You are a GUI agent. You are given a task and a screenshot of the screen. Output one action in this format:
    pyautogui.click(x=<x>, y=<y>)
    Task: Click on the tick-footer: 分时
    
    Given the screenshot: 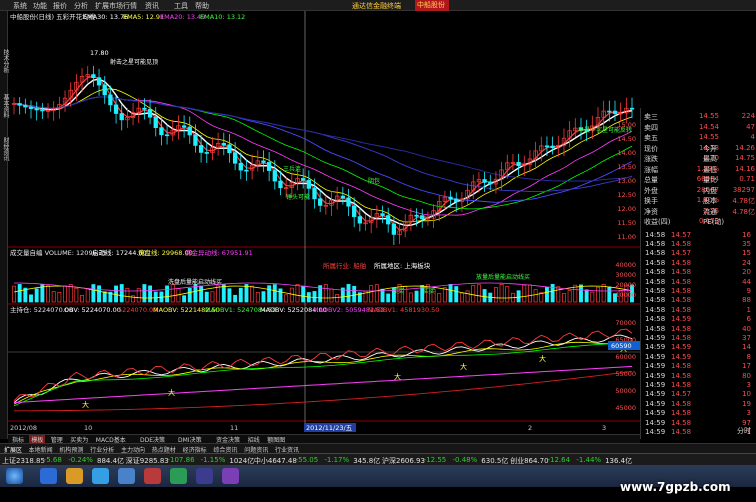 What is the action you would take?
    pyautogui.click(x=698, y=431)
    